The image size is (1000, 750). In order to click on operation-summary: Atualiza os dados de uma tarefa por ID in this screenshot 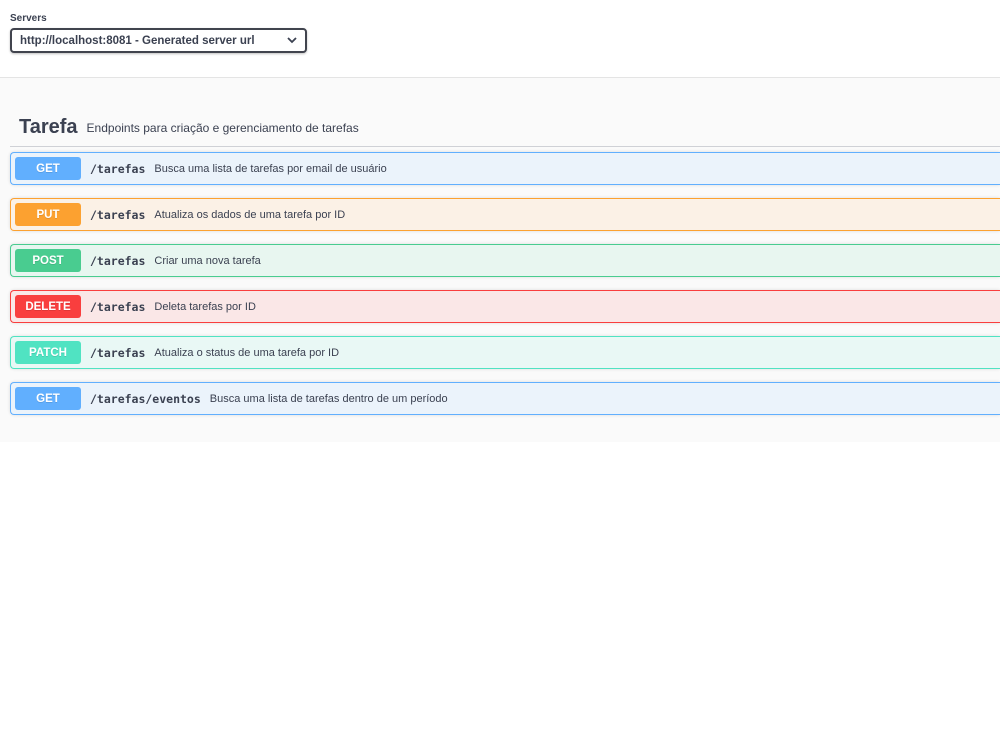, I will do `click(250, 214)`.